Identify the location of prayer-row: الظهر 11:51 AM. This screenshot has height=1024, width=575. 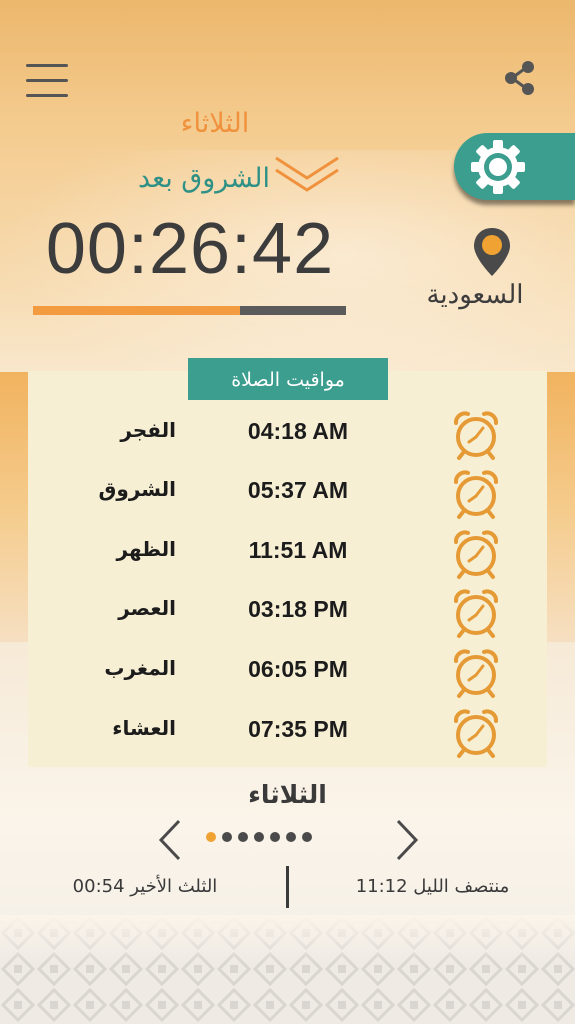
(287, 553).